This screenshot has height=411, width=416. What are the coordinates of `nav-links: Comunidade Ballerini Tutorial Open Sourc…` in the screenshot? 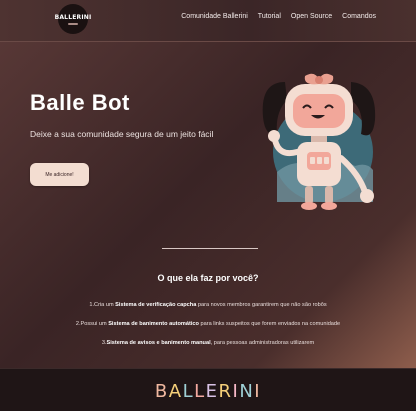 It's located at (278, 16).